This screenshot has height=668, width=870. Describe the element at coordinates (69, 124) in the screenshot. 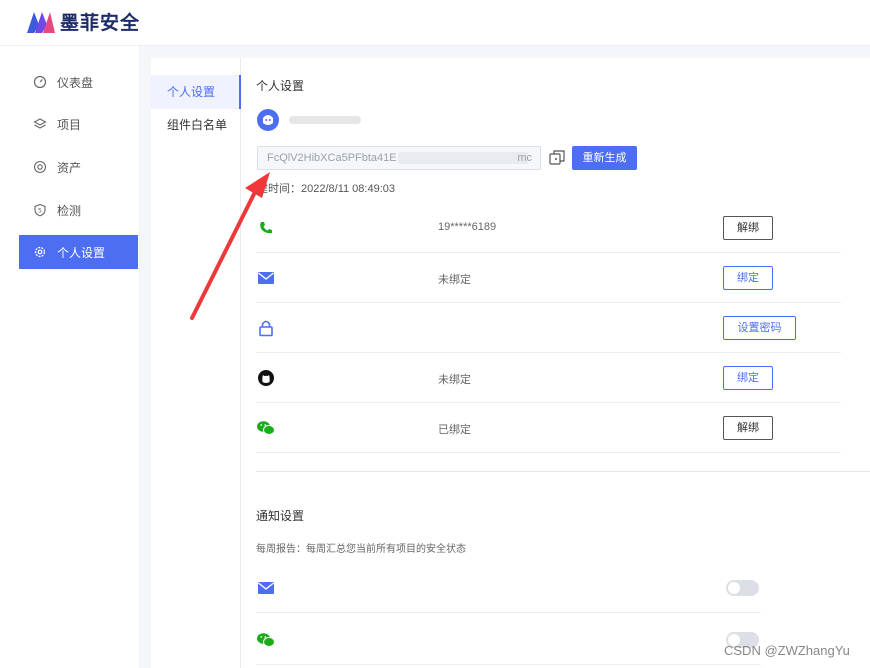

I see `sidebar-item-label: 项目` at that location.